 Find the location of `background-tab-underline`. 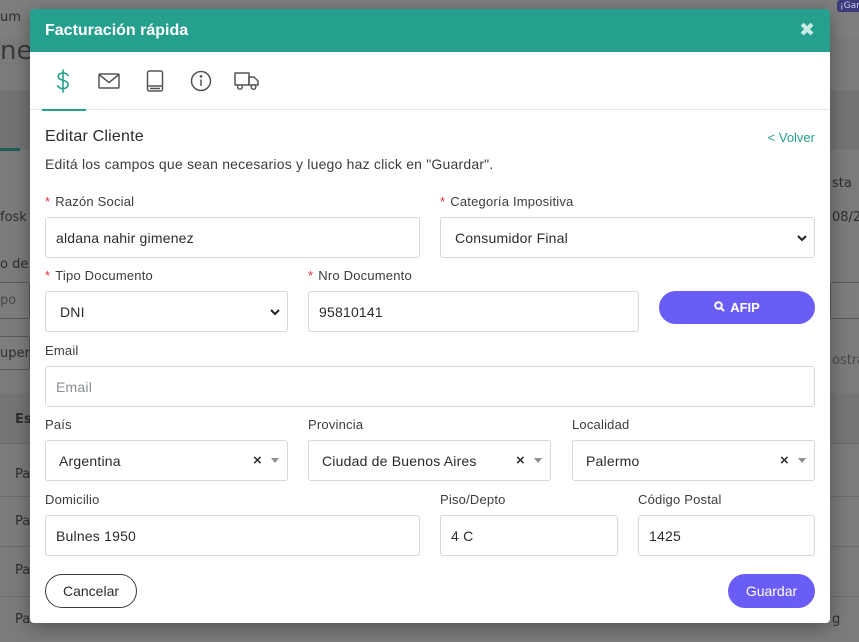

background-tab-underline is located at coordinates (10, 149).